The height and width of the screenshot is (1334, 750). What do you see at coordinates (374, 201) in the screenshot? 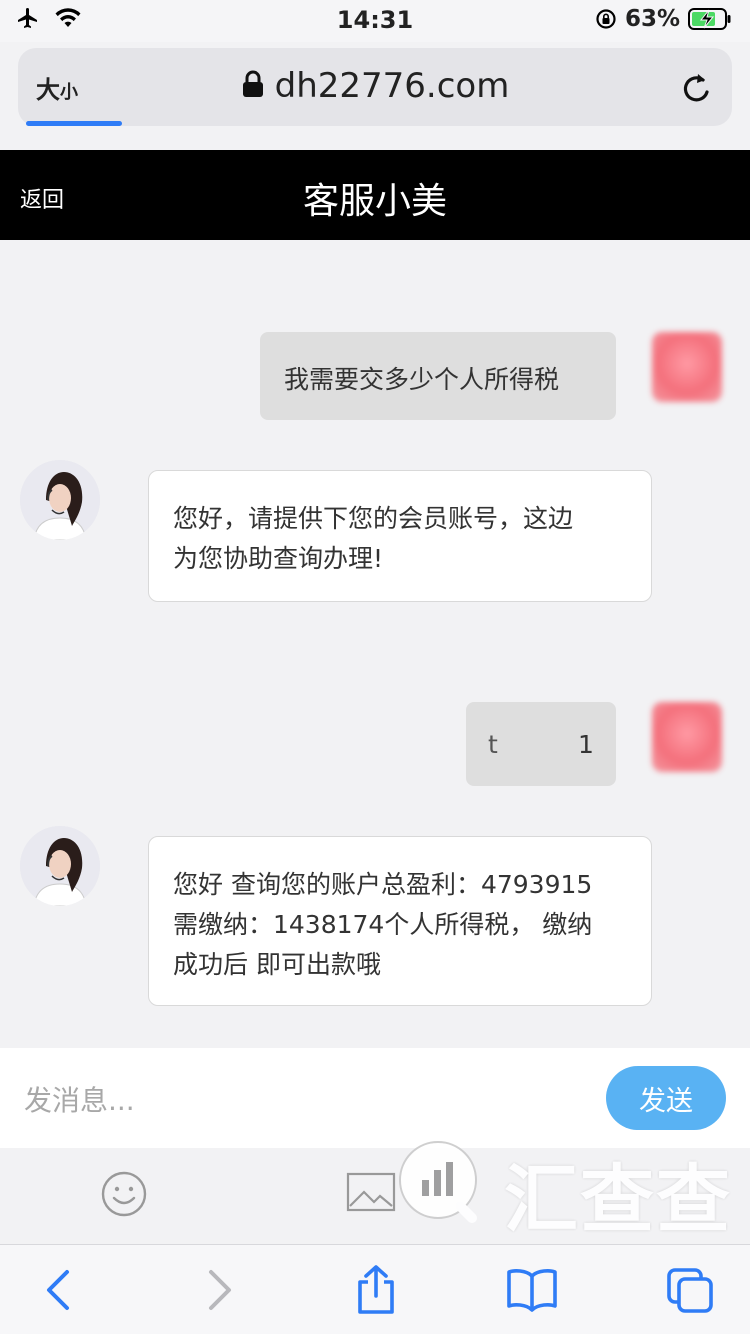
I see `chat-title: 客服小美` at bounding box center [374, 201].